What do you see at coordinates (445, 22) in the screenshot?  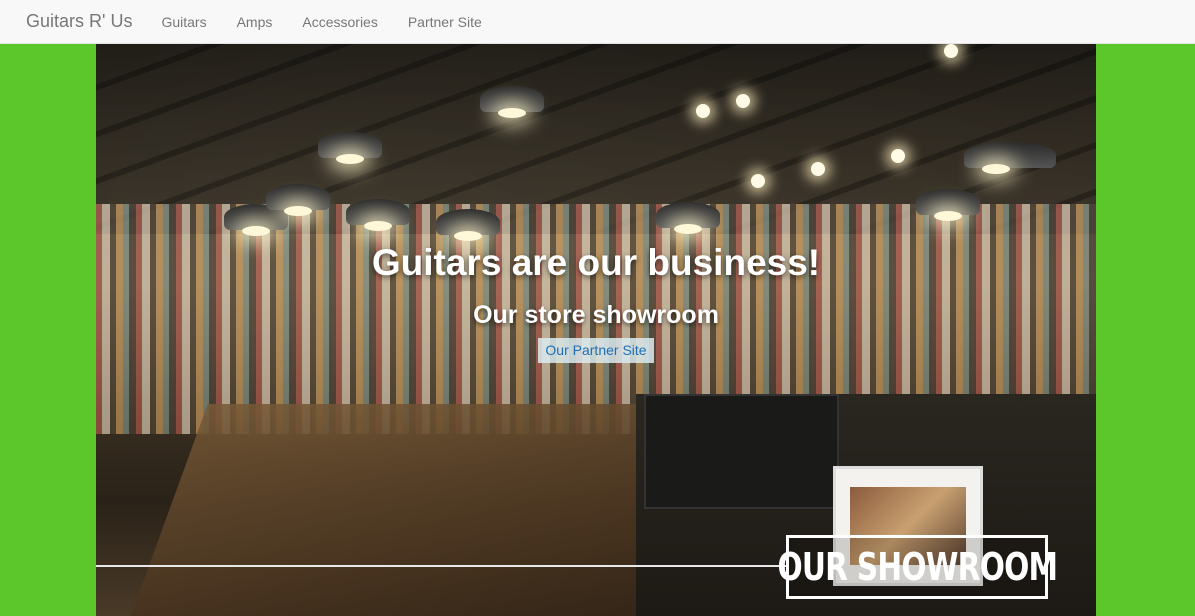 I see `nav-link-partner-site: Partner Site` at bounding box center [445, 22].